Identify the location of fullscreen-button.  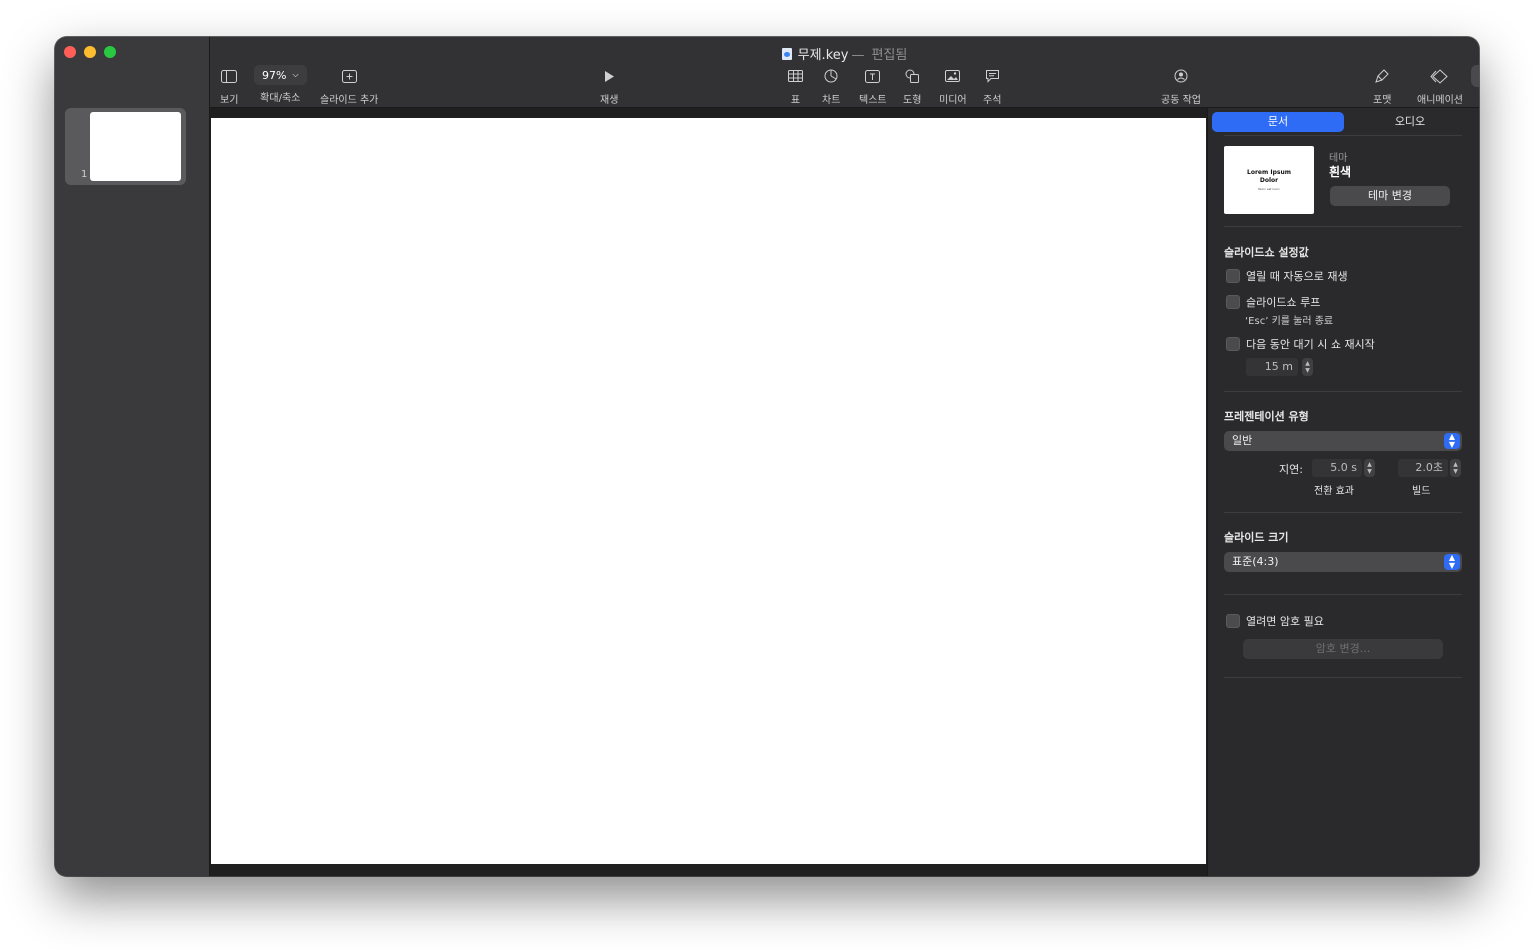
(110, 52).